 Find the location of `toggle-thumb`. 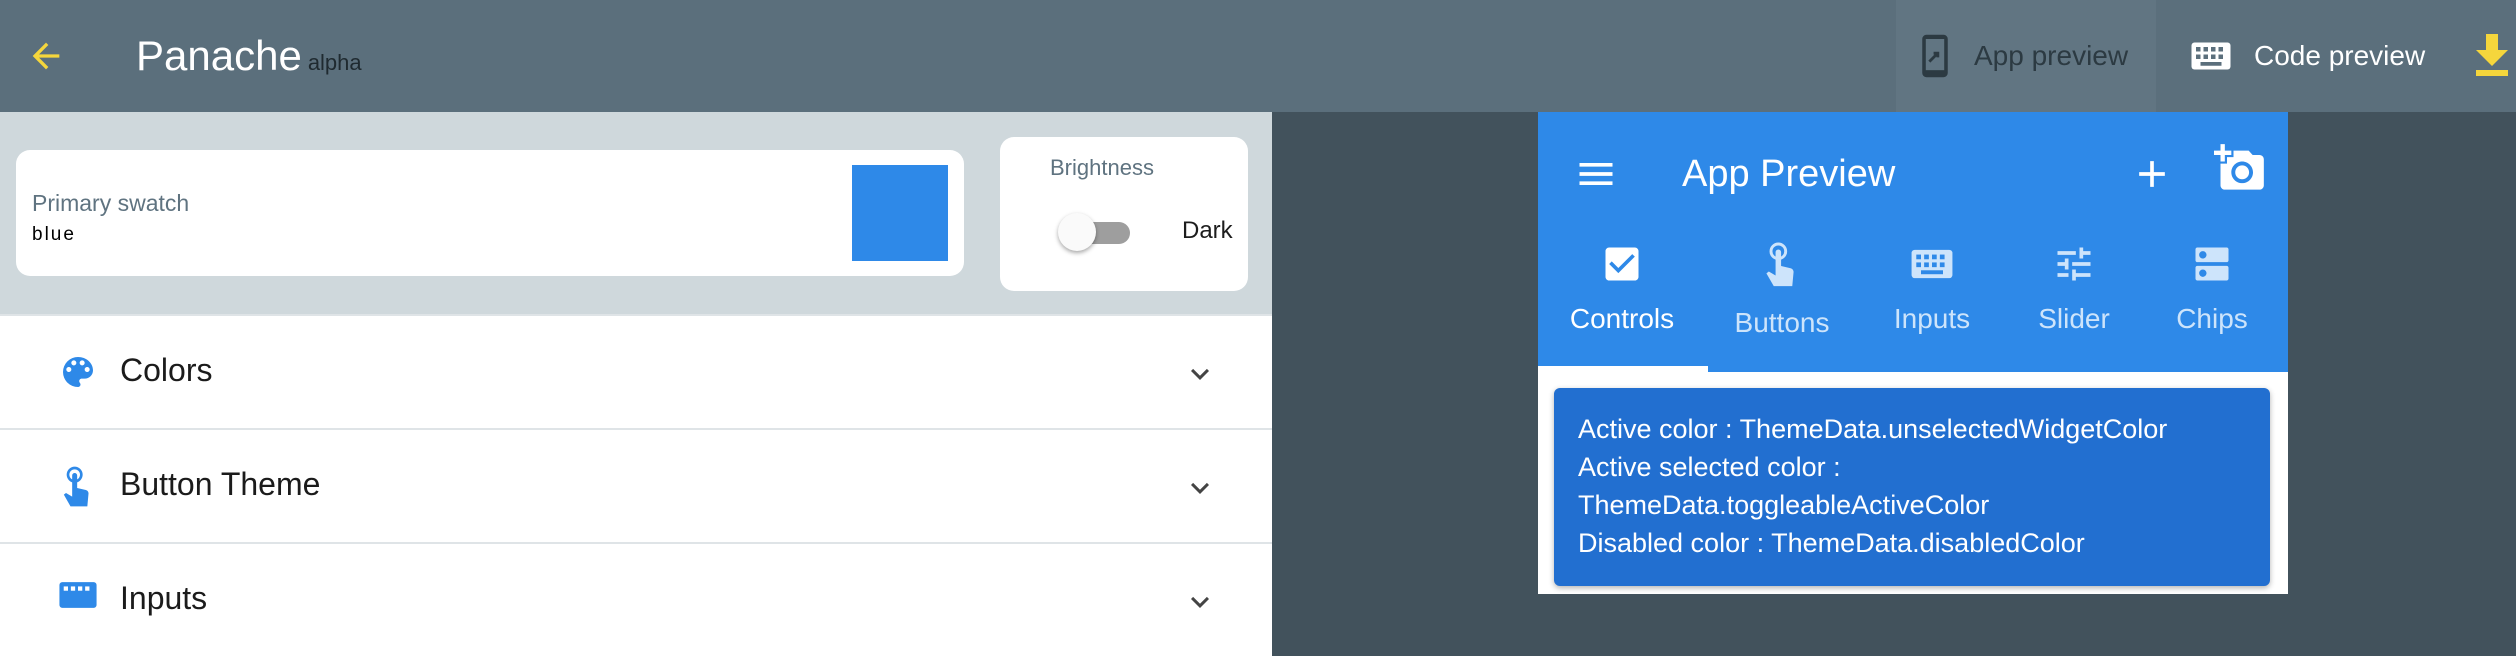

toggle-thumb is located at coordinates (1077, 232).